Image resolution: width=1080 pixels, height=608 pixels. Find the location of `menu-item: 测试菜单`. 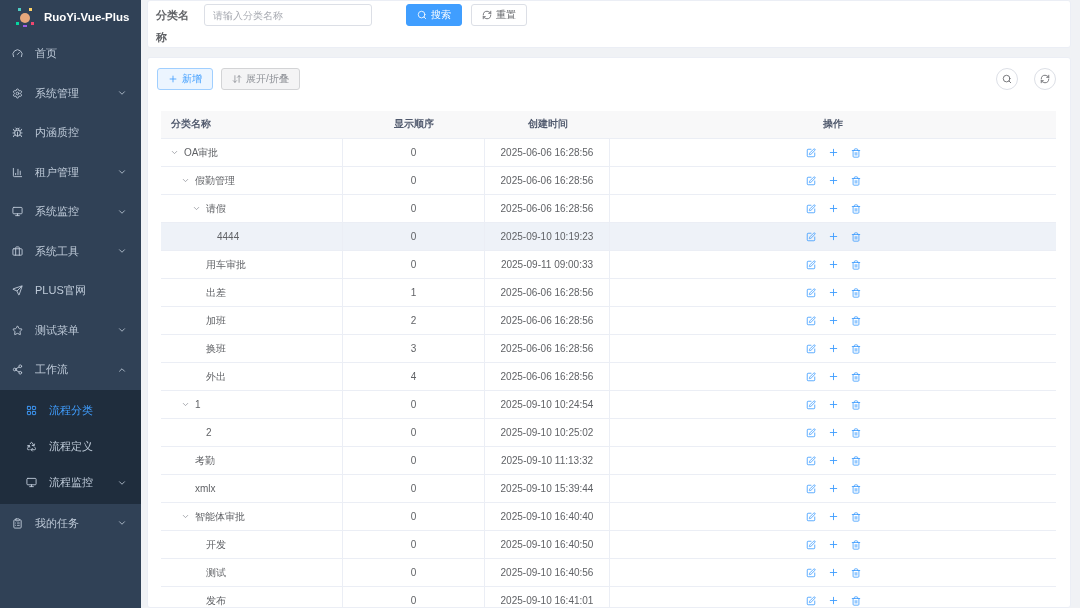

menu-item: 测试菜单 is located at coordinates (70, 330).